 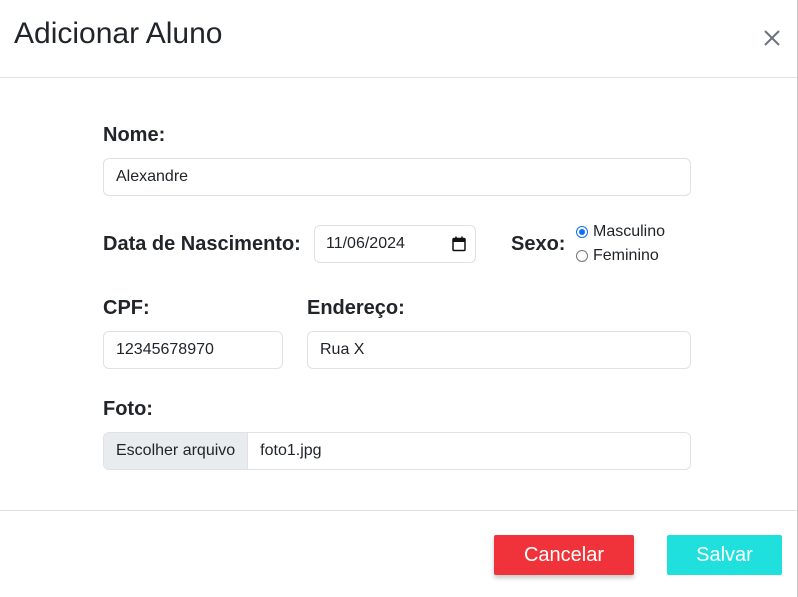 I want to click on radio-masculino-label: Masculino, so click(x=629, y=231).